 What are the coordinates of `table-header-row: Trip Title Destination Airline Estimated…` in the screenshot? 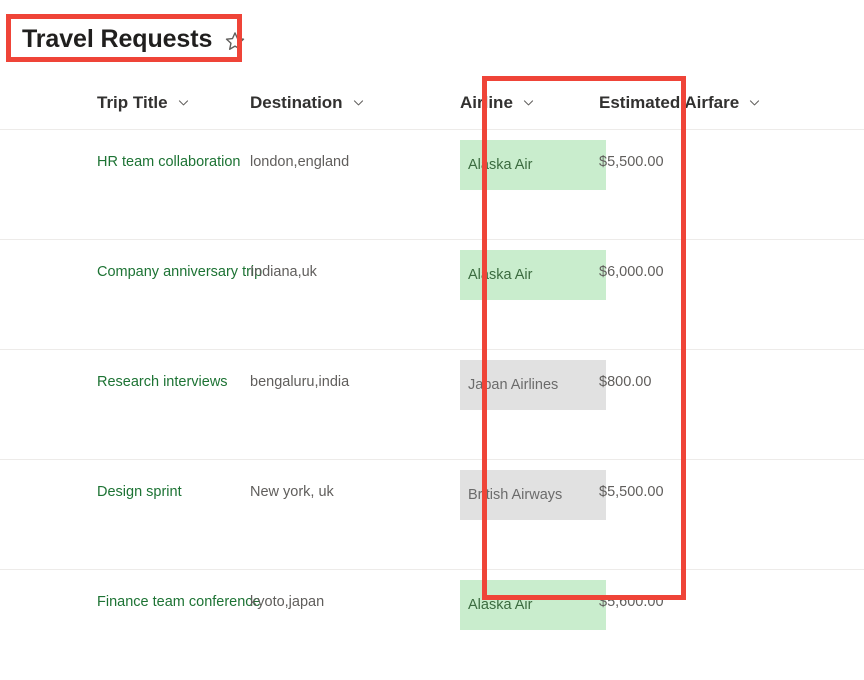 It's located at (432, 103).